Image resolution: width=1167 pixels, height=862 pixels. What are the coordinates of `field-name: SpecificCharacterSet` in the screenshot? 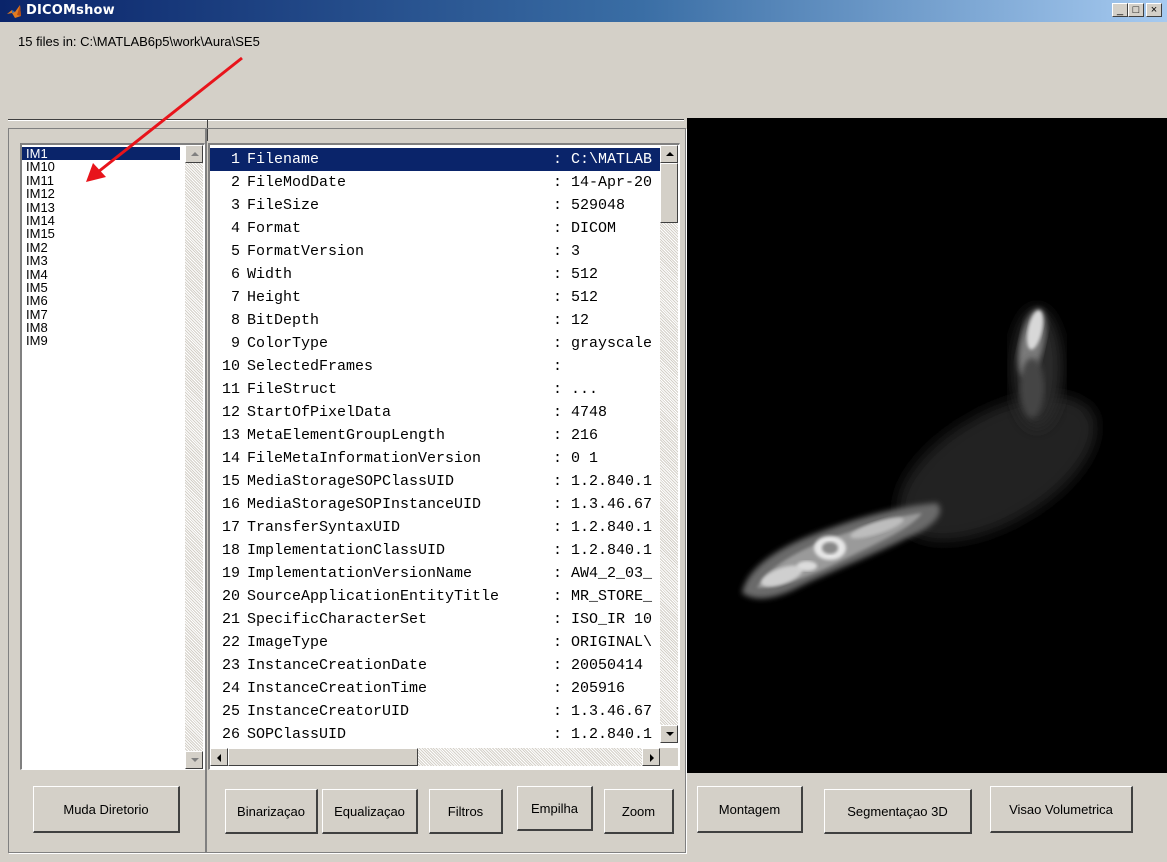 It's located at (337, 619).